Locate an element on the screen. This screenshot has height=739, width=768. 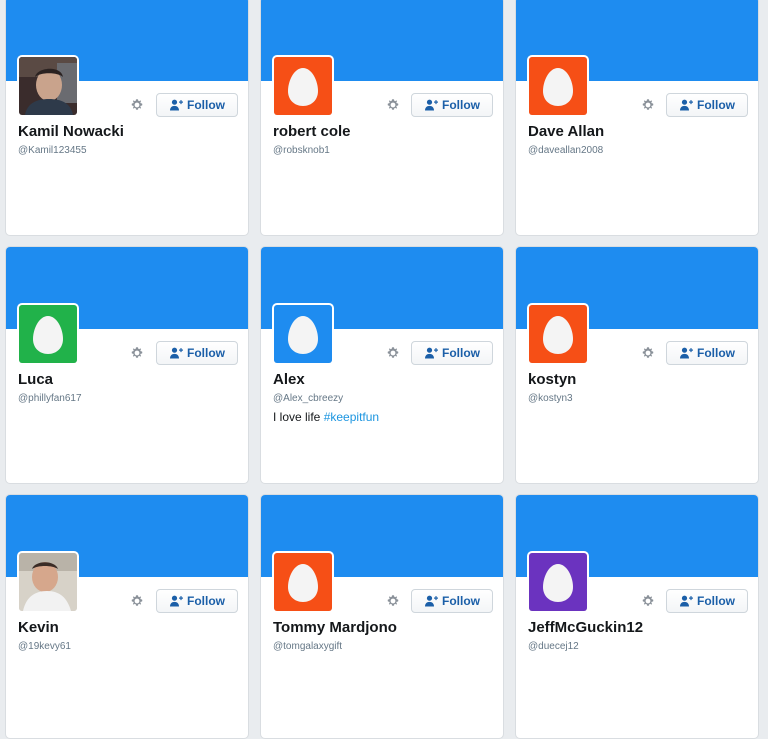
profile-handle: @kostyn3 is located at coordinates (550, 398).